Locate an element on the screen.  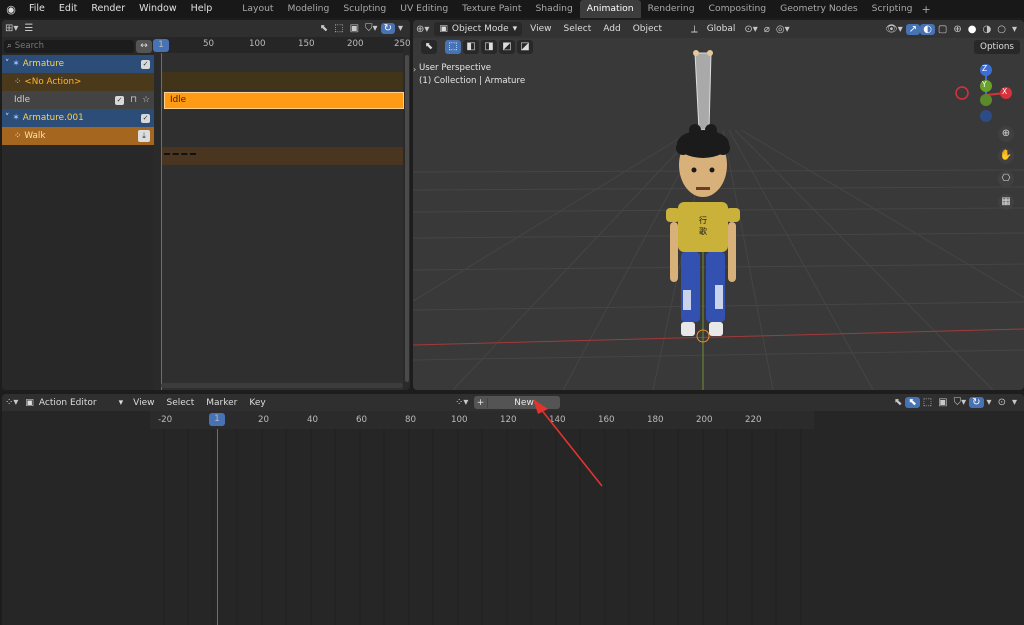
blender-logo-icon: ◉ is located at coordinates (11, 9).